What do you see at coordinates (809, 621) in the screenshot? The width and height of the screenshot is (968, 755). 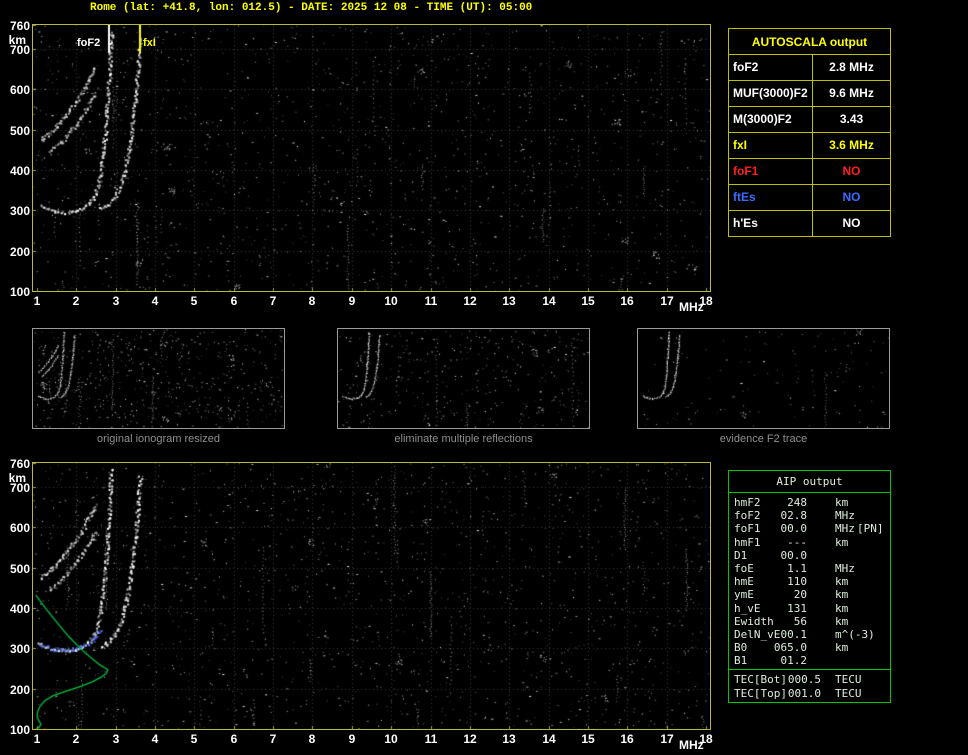 I see `table-row: Ewidth 56 km` at bounding box center [809, 621].